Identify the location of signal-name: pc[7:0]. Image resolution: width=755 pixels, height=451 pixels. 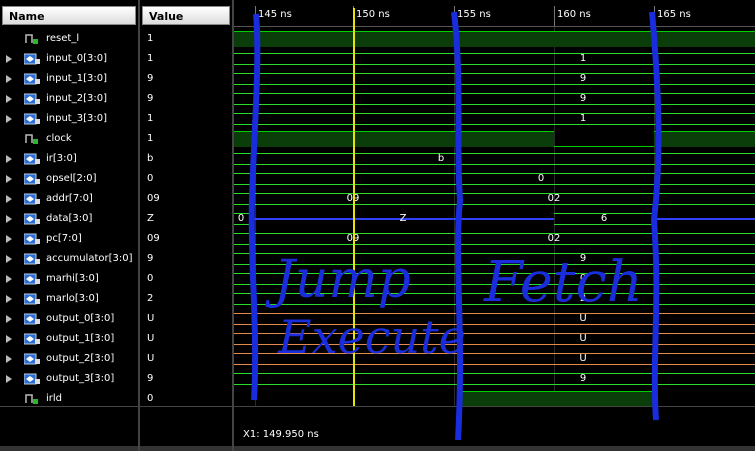
(64, 238).